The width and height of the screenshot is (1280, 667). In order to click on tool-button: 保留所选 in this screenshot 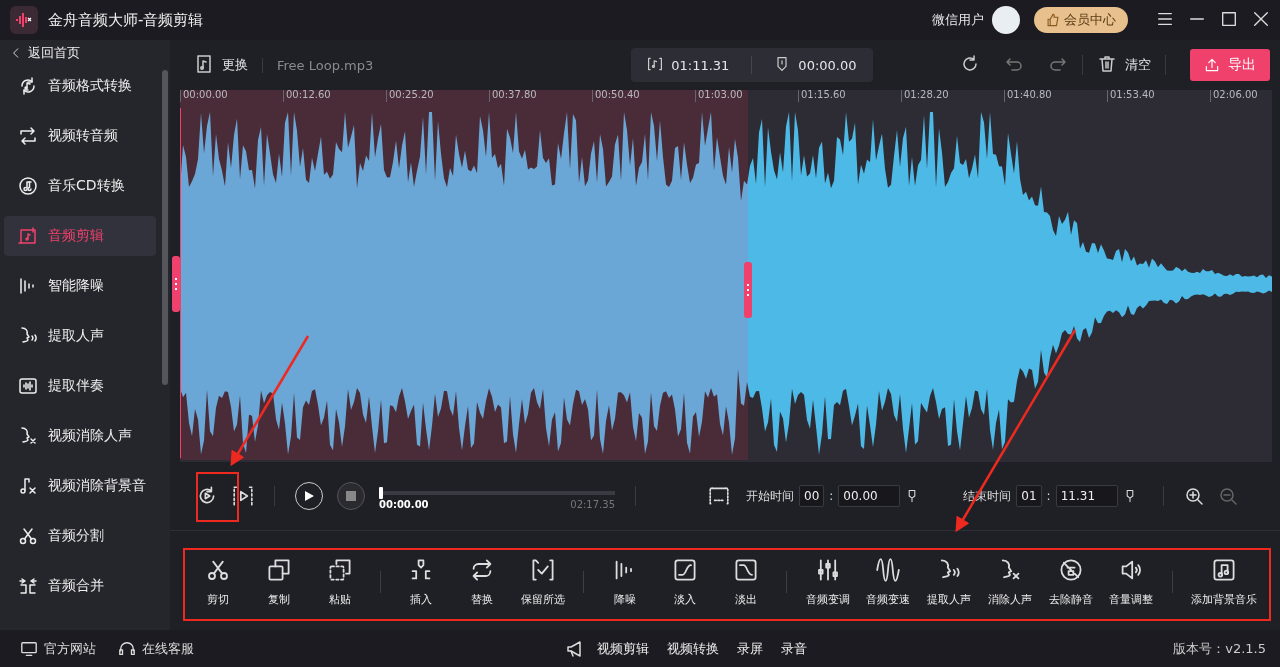, I will do `click(543, 582)`.